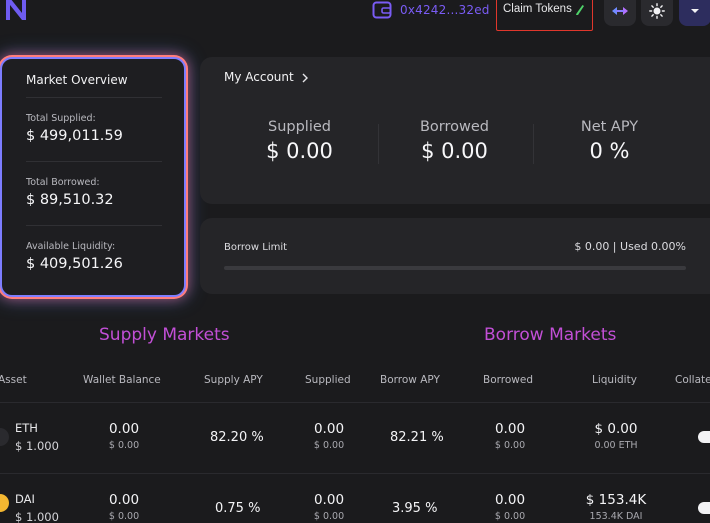  Describe the element at coordinates (13, 380) in the screenshot. I see `column-header-asset: Asset` at that location.